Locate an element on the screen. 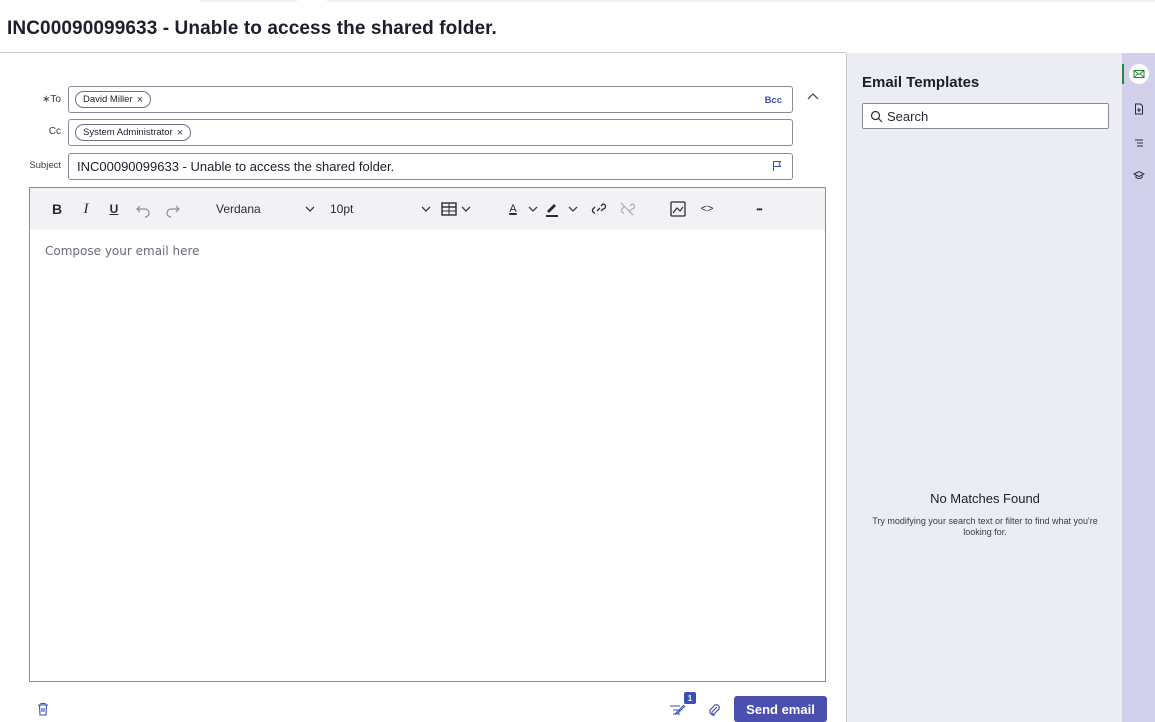 This screenshot has width=1155, height=722. highlight-pen-icon is located at coordinates (552, 209).